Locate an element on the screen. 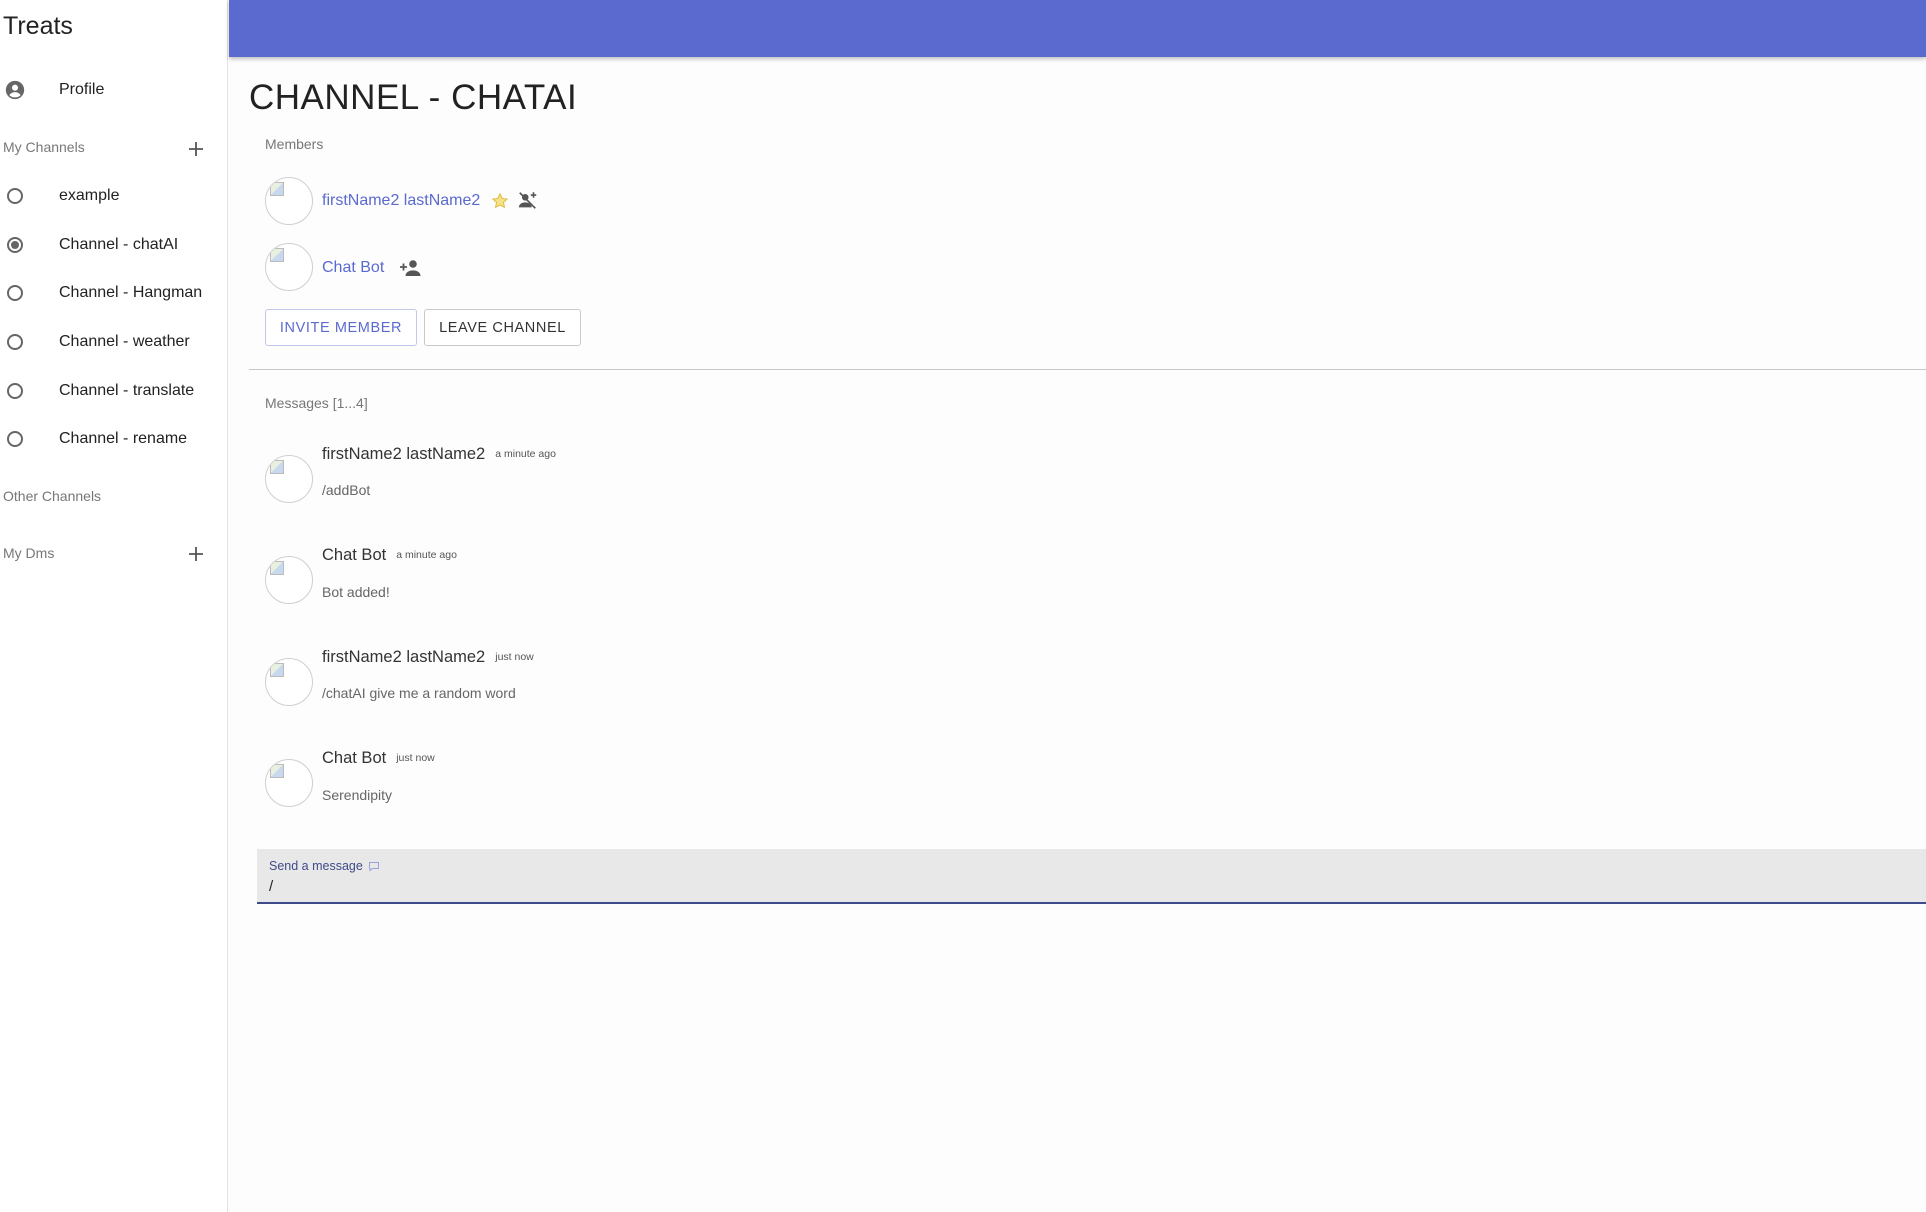 Image resolution: width=1926 pixels, height=1212 pixels. my-dms-heading: My Dms is located at coordinates (29, 553).